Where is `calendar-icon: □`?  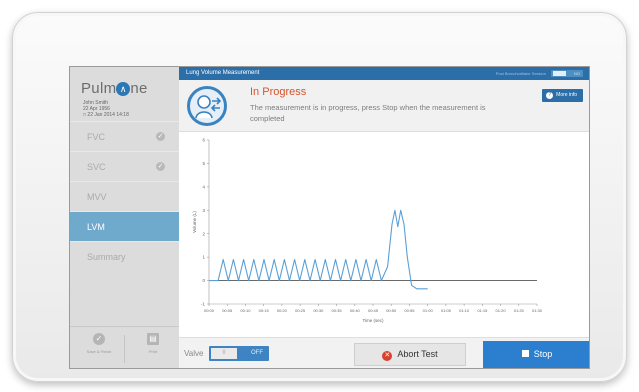 calendar-icon: □ is located at coordinates (85, 115).